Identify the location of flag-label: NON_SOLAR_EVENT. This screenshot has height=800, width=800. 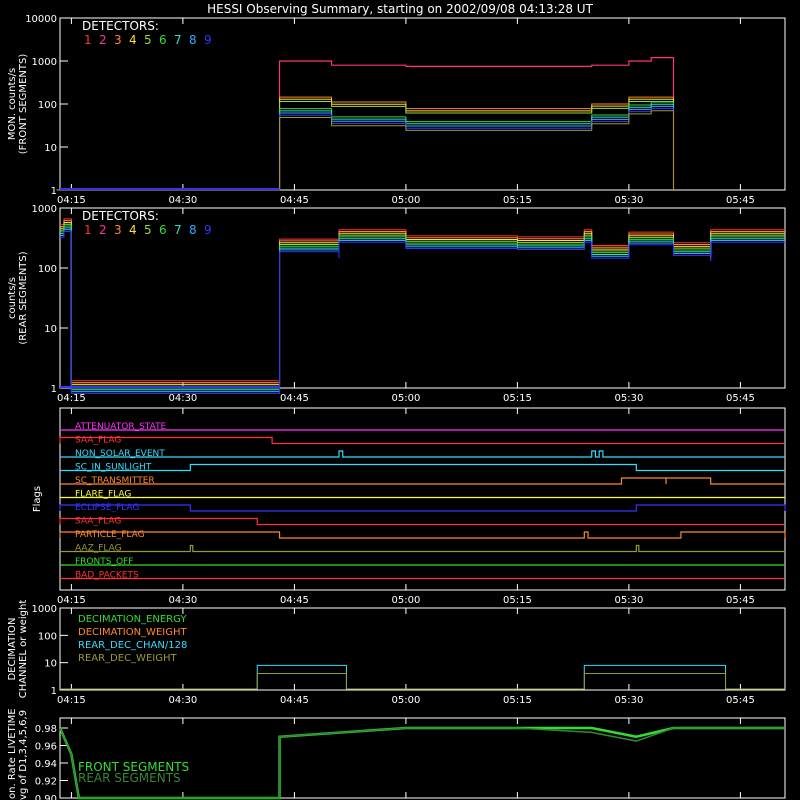
(120, 454).